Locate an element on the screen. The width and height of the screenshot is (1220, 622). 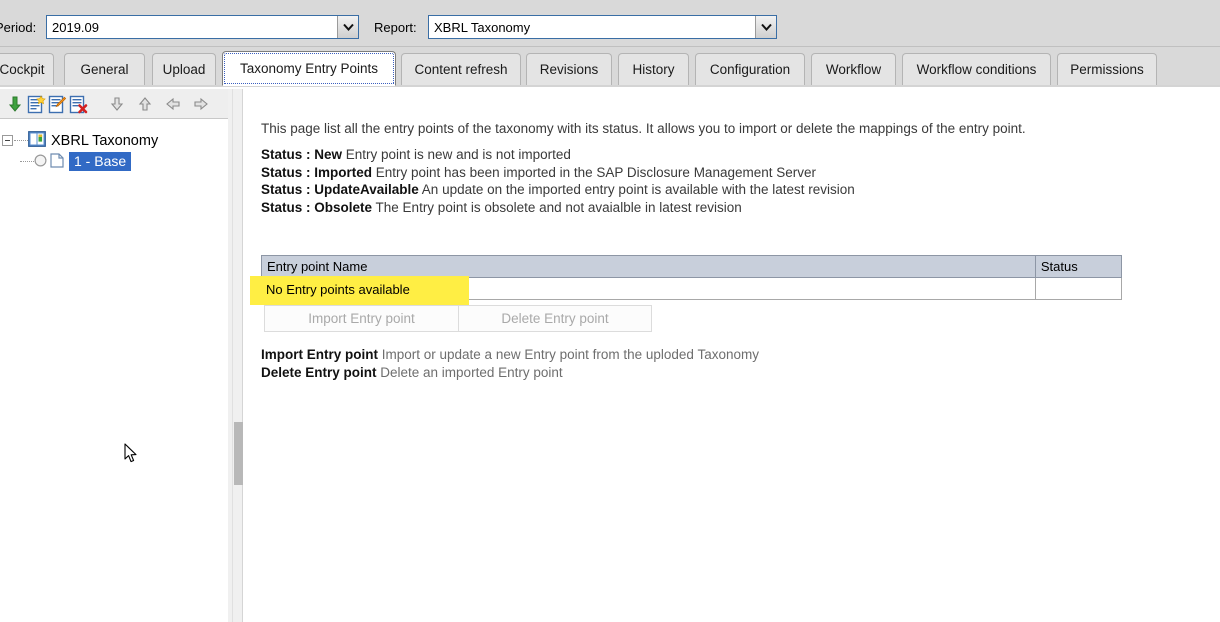
tab-taxonomy-entry-points: Taxonomy Entry Points is located at coordinates (309, 68).